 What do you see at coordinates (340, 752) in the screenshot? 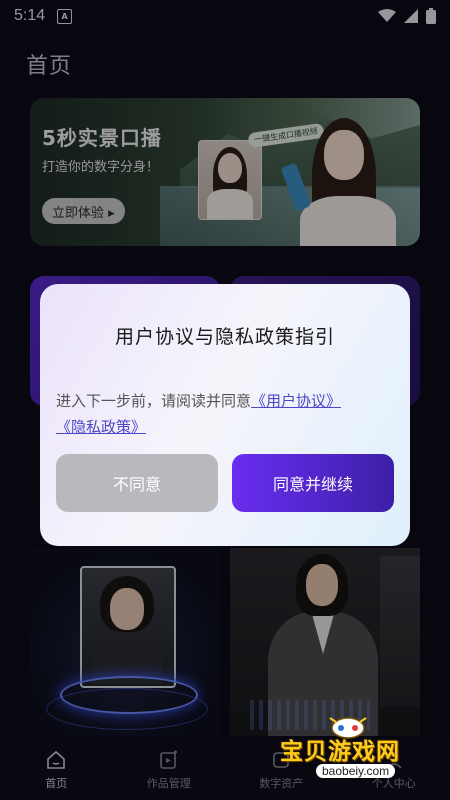
I see `watermark-text: 宝贝游戏网` at bounding box center [340, 752].